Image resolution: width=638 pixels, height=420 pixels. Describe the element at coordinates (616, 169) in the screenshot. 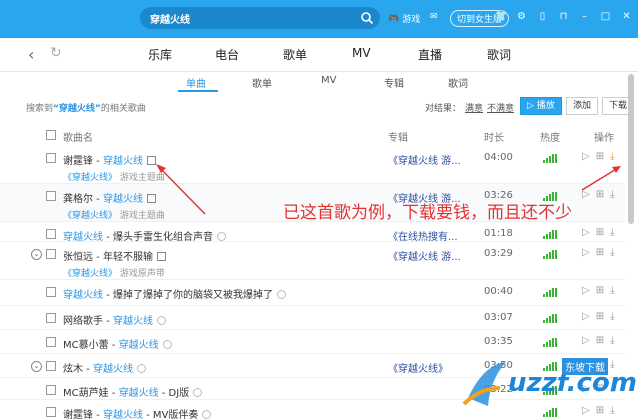

I see `arrow-right-head` at that location.